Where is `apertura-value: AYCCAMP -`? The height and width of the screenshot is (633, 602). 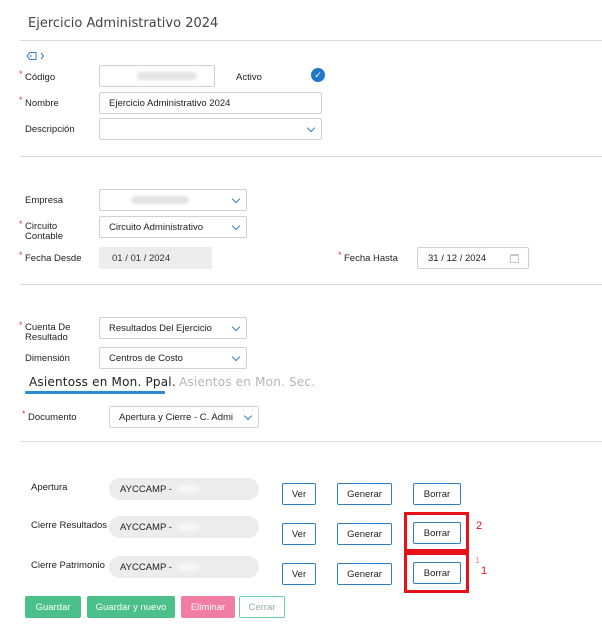
apertura-value: AYCCAMP - is located at coordinates (146, 489).